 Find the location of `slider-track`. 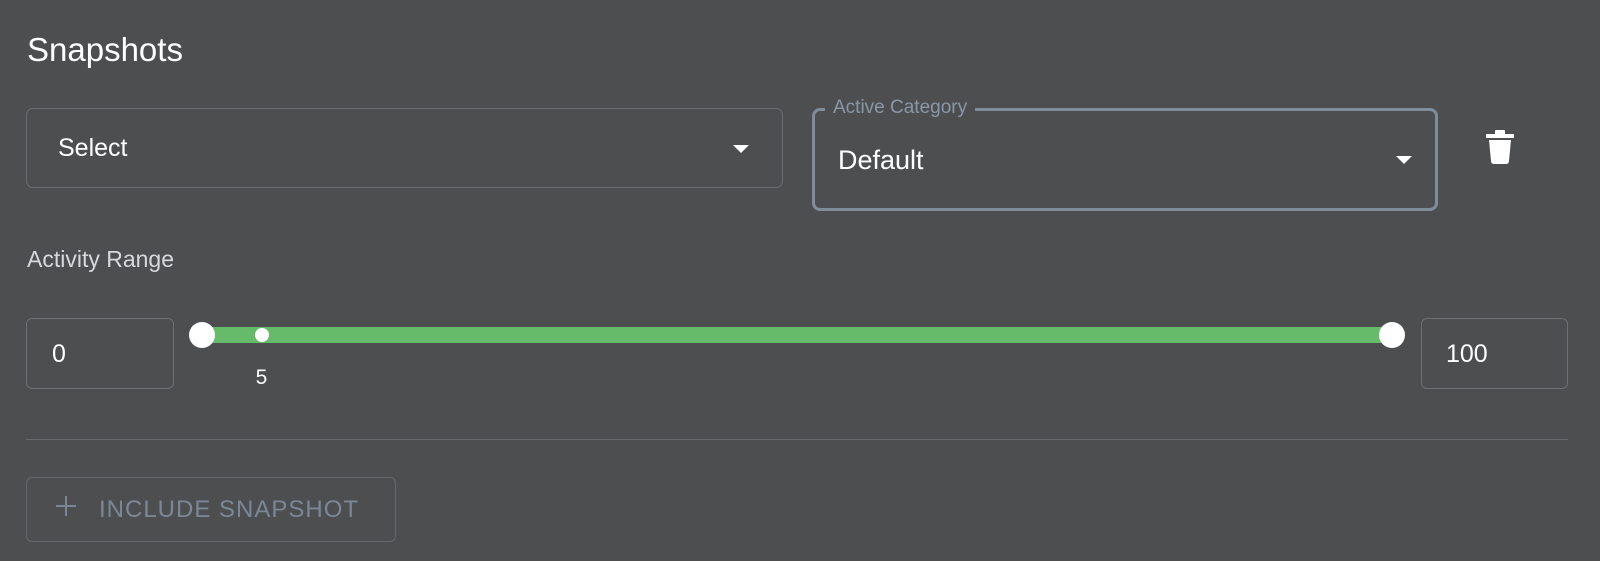

slider-track is located at coordinates (797, 335).